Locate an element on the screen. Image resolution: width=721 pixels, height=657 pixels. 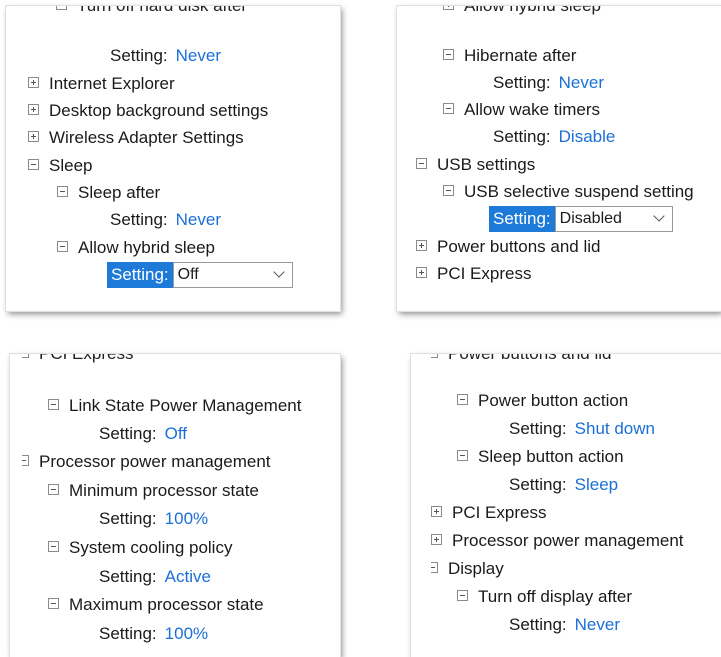
setting-row-hybrid-sleep: Setting: Off is located at coordinates (200, 276).